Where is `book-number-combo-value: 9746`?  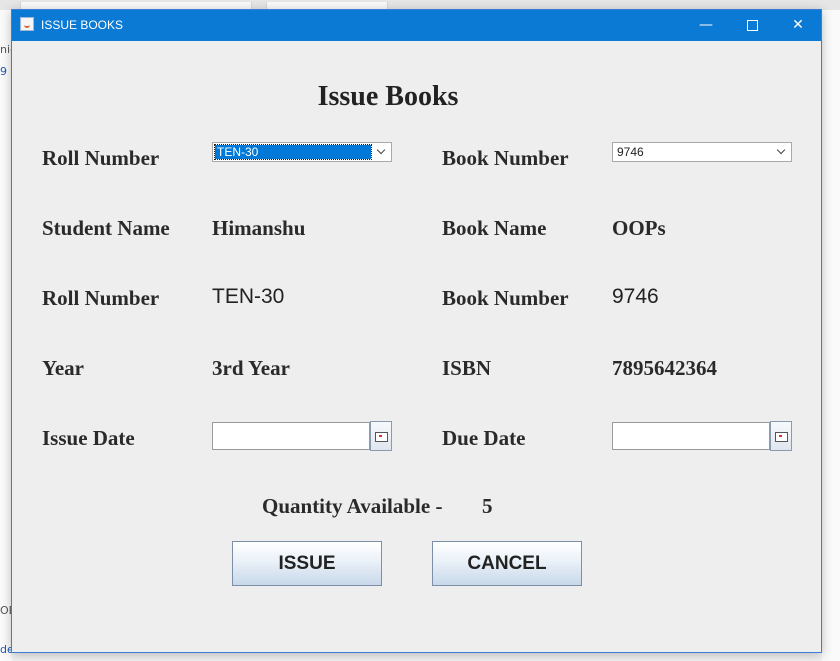
book-number-combo-value: 9746 is located at coordinates (630, 152).